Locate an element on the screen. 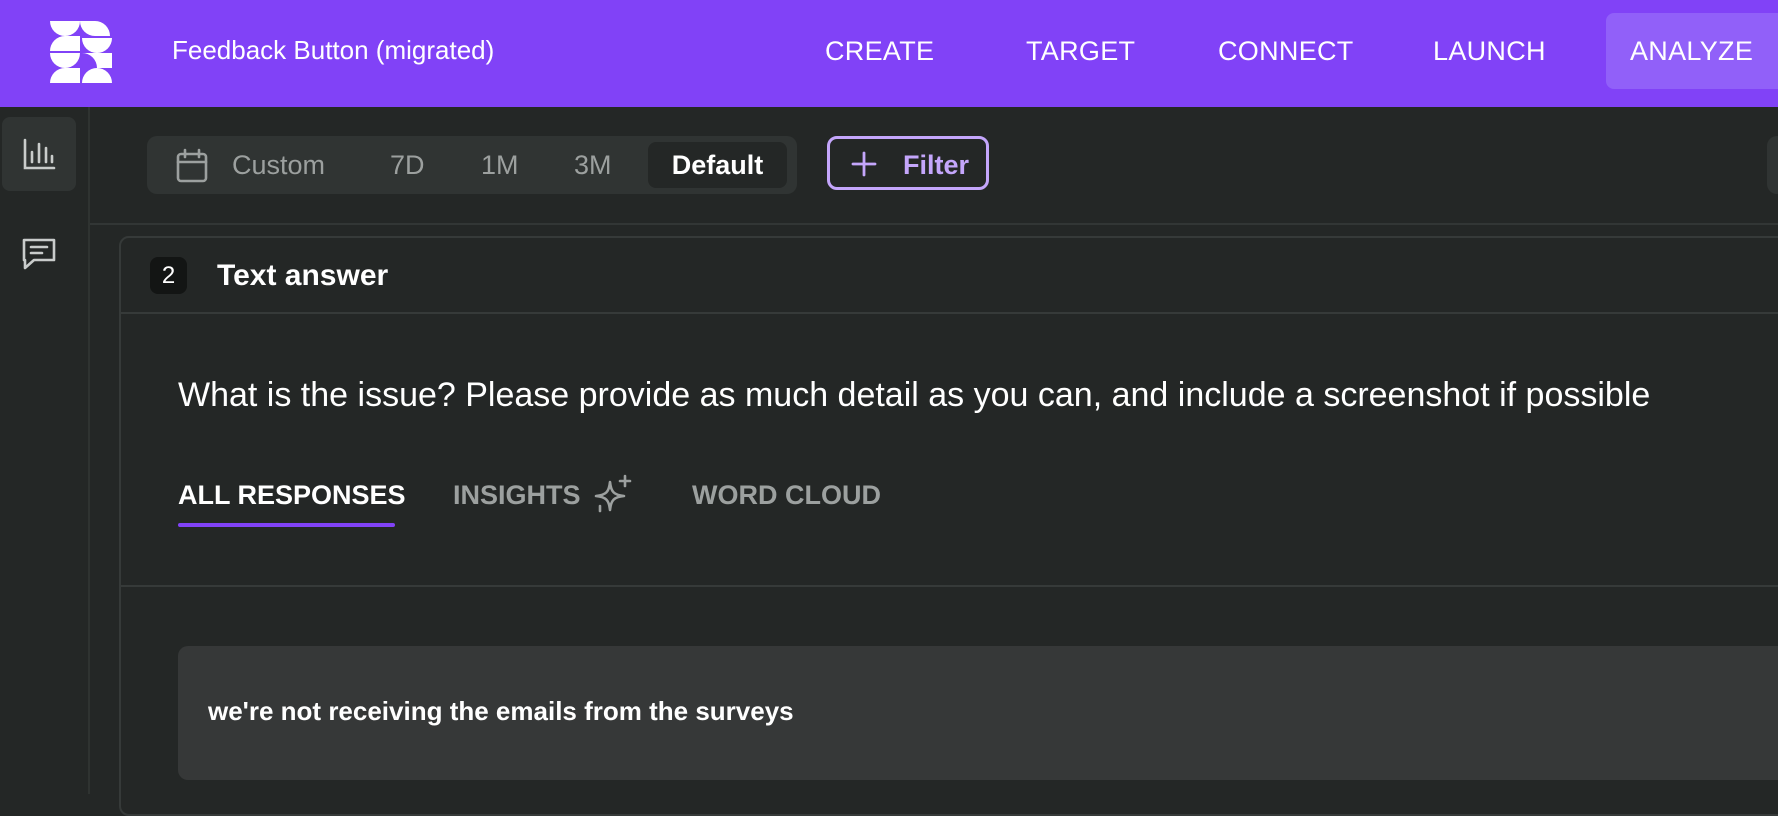 The image size is (1778, 816). app-logo-icon is located at coordinates (81, 52).